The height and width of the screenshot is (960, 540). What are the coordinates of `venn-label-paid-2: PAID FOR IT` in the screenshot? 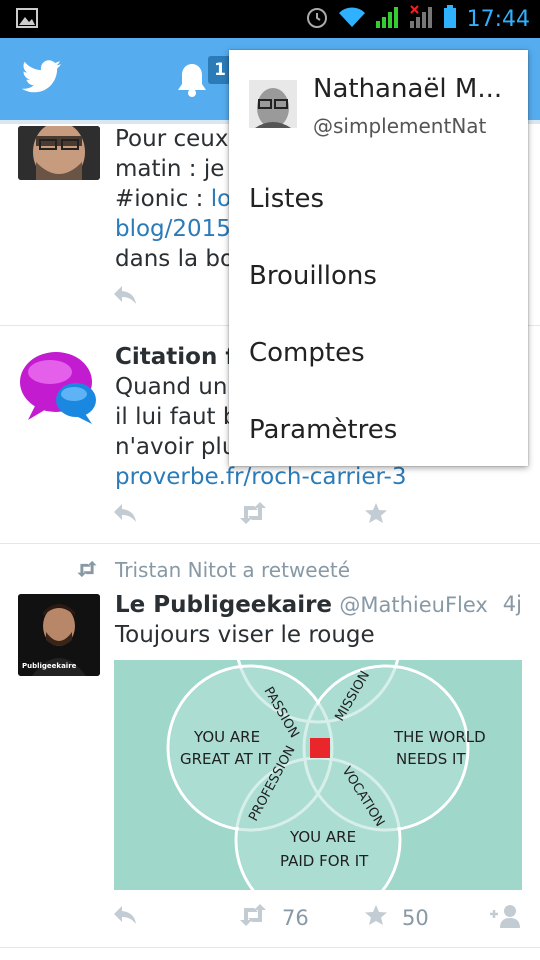 It's located at (324, 861).